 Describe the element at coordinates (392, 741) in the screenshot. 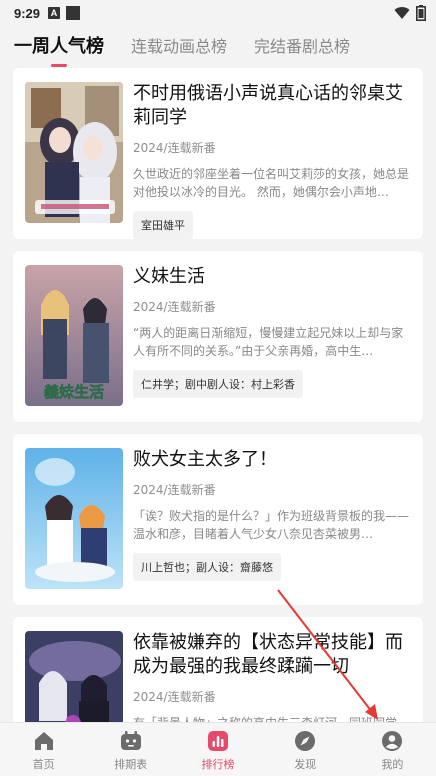

I see `profile-icon` at that location.